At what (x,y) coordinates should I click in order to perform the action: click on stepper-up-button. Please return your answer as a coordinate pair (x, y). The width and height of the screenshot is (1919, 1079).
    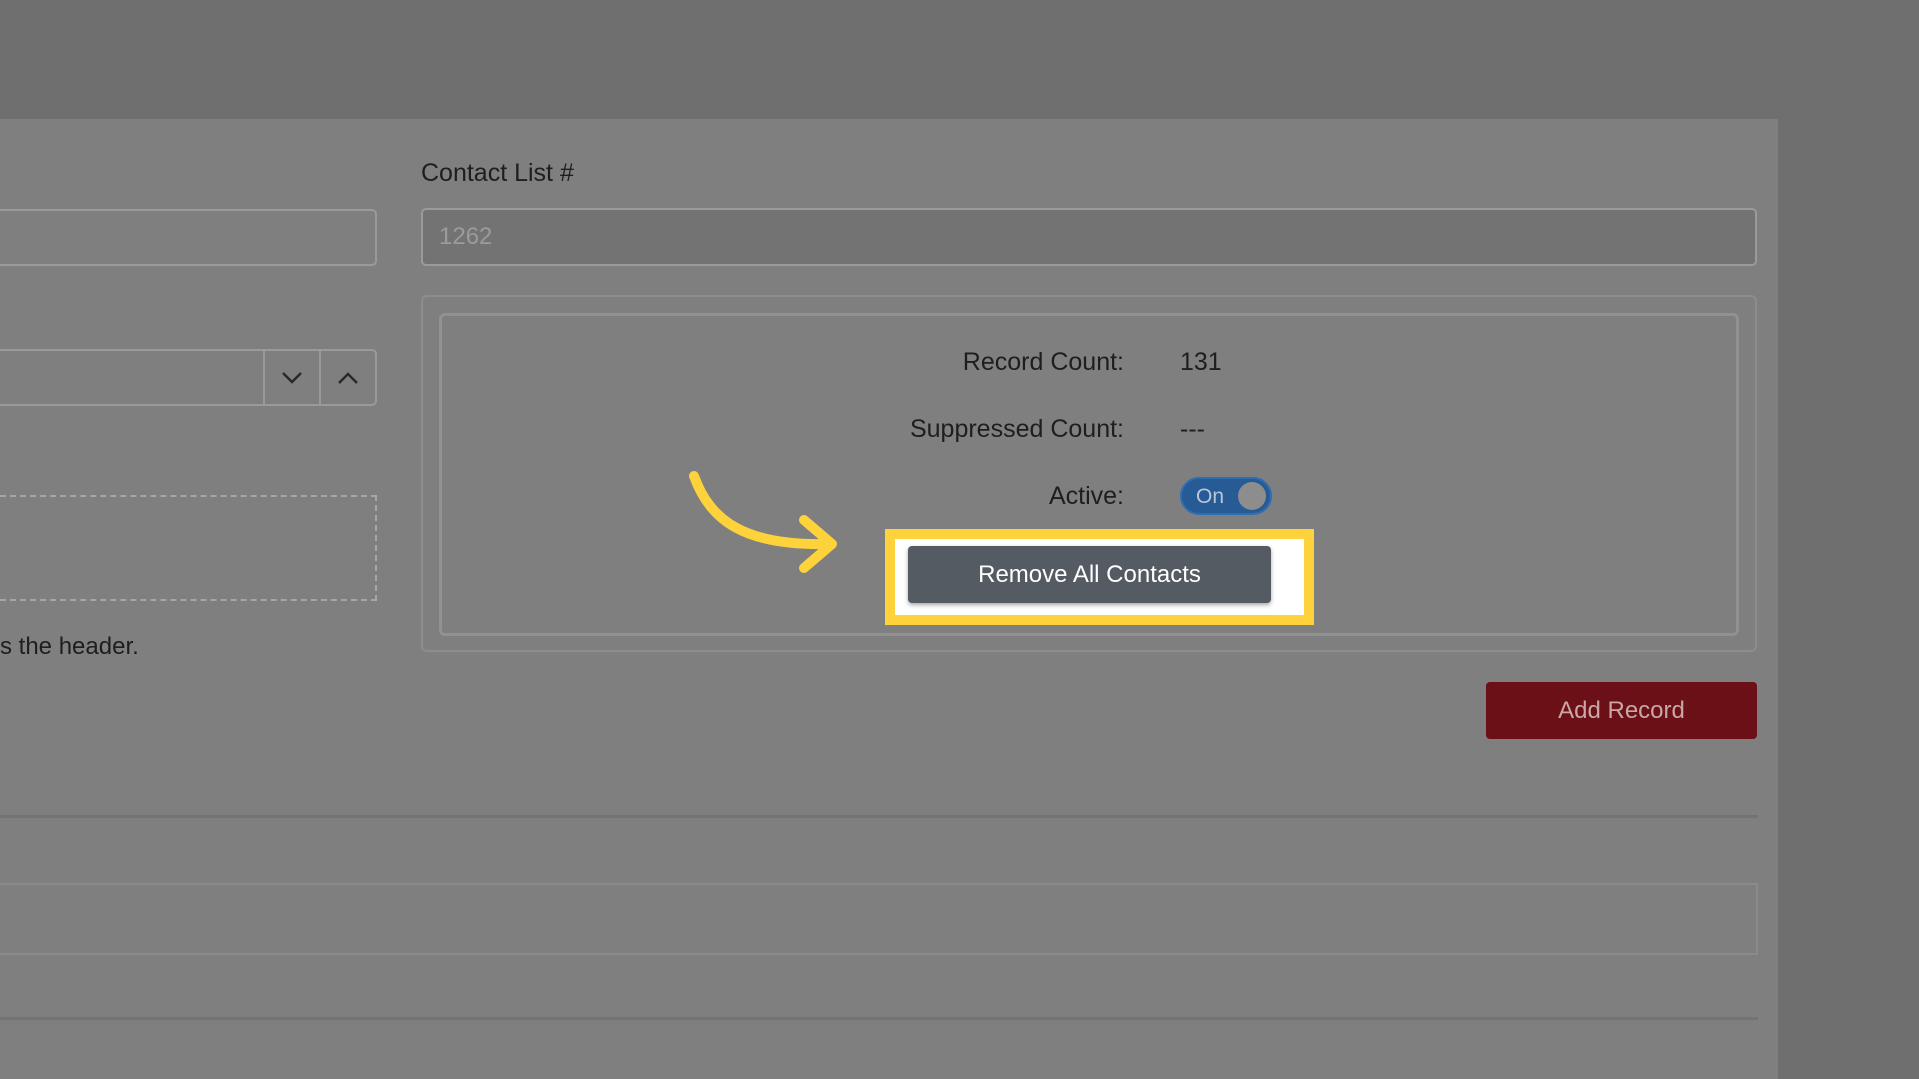
    Looking at the image, I should click on (347, 377).